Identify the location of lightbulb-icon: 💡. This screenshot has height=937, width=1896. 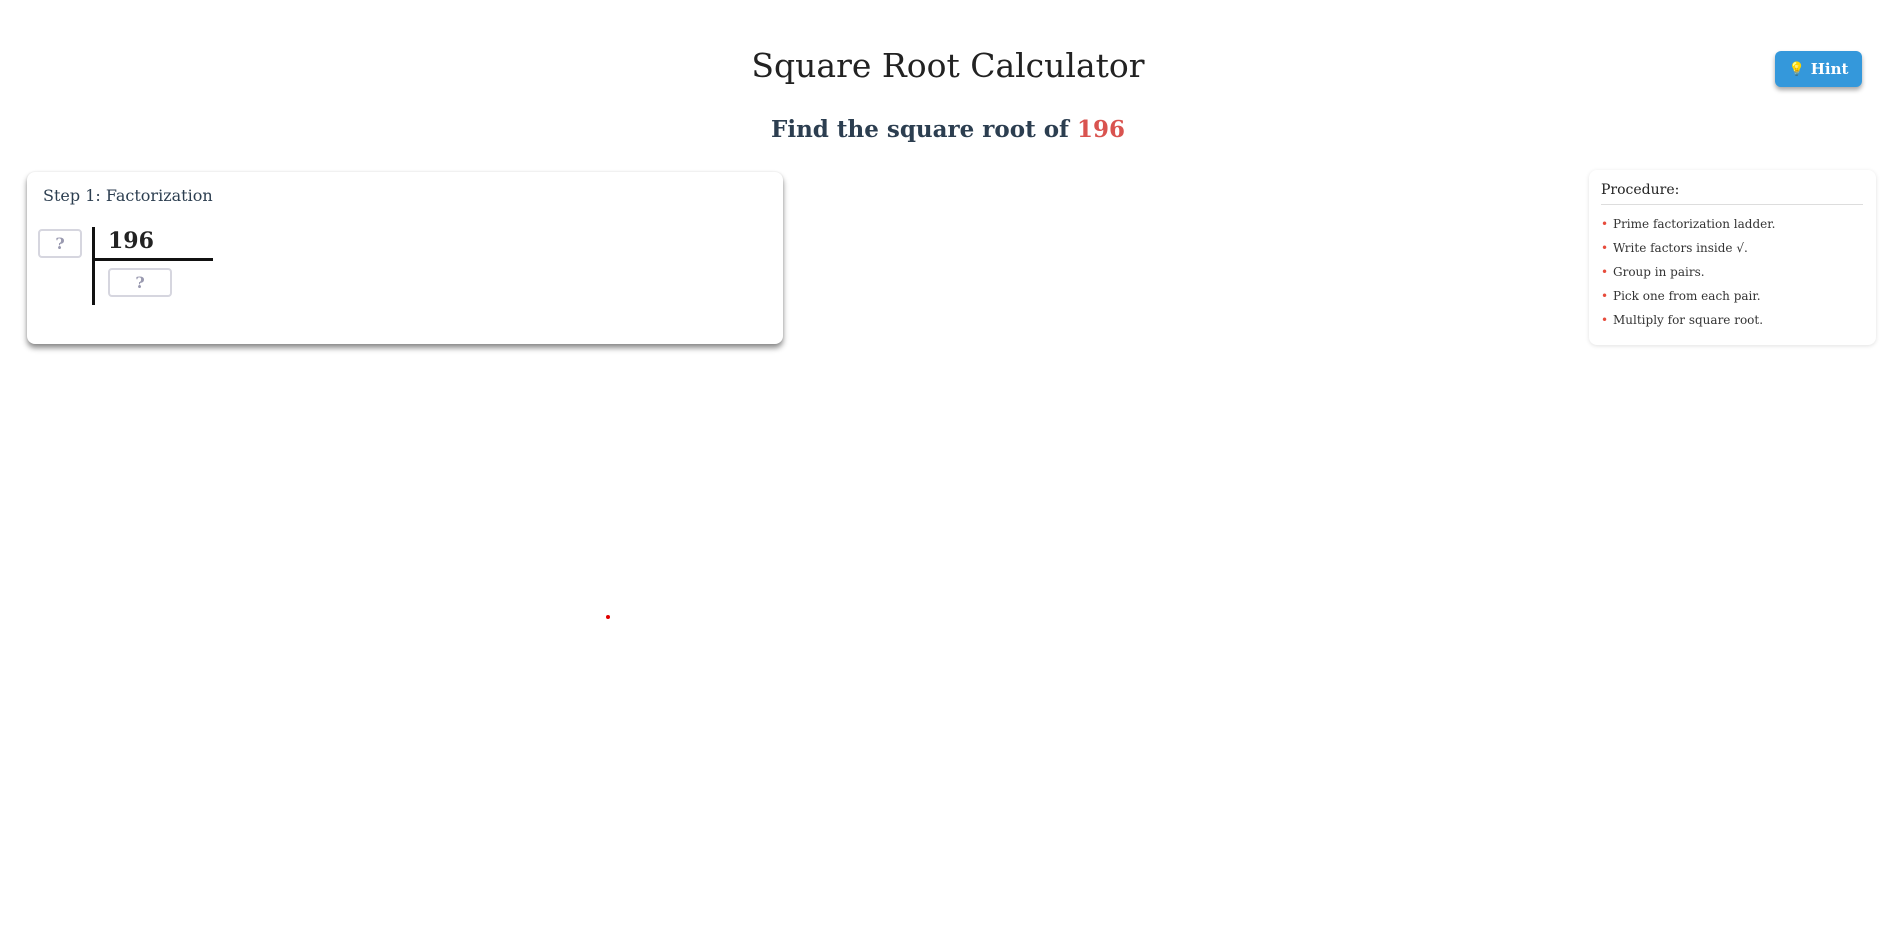
(1796, 69).